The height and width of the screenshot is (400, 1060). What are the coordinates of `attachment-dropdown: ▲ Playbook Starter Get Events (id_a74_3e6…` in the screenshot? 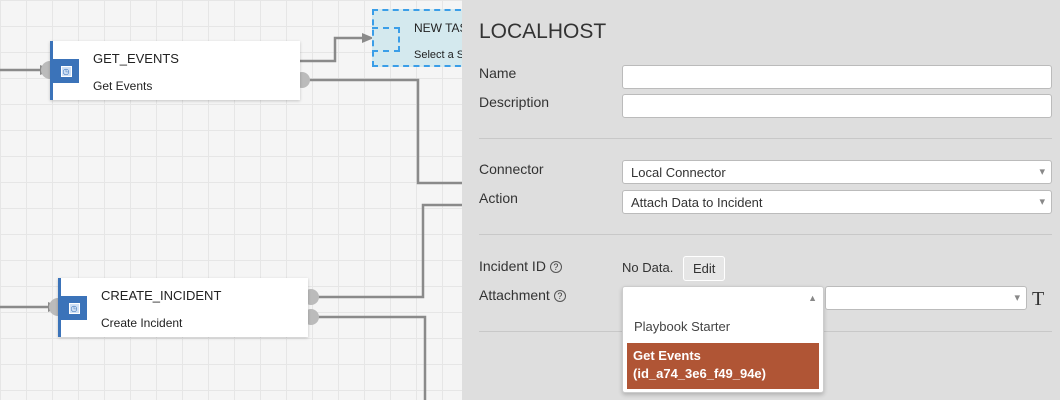 It's located at (723, 339).